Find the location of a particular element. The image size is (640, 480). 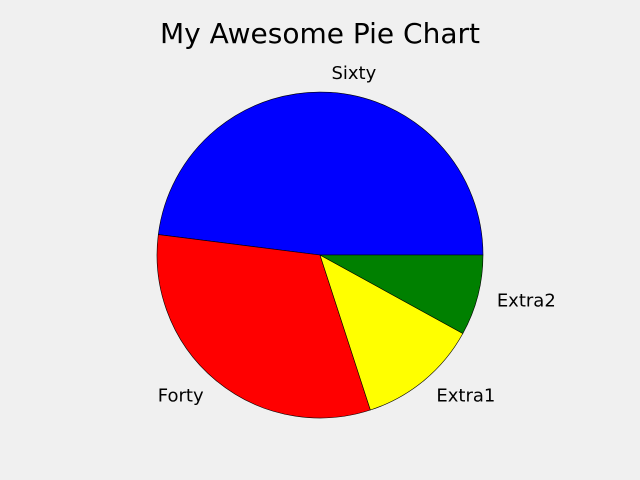

slice-label-extra1: Extra1 is located at coordinates (465, 396).